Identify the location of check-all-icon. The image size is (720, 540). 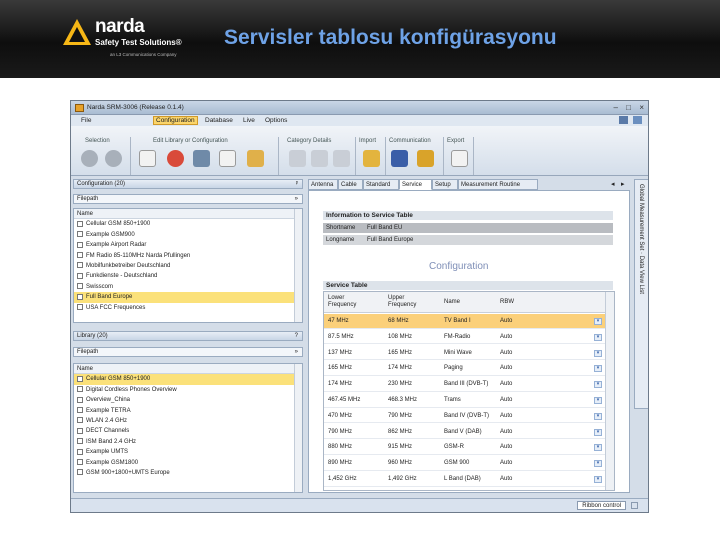
(113, 158).